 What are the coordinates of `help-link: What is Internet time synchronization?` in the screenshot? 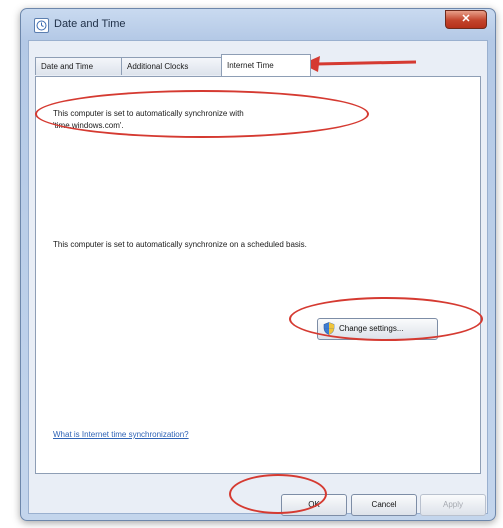 It's located at (121, 434).